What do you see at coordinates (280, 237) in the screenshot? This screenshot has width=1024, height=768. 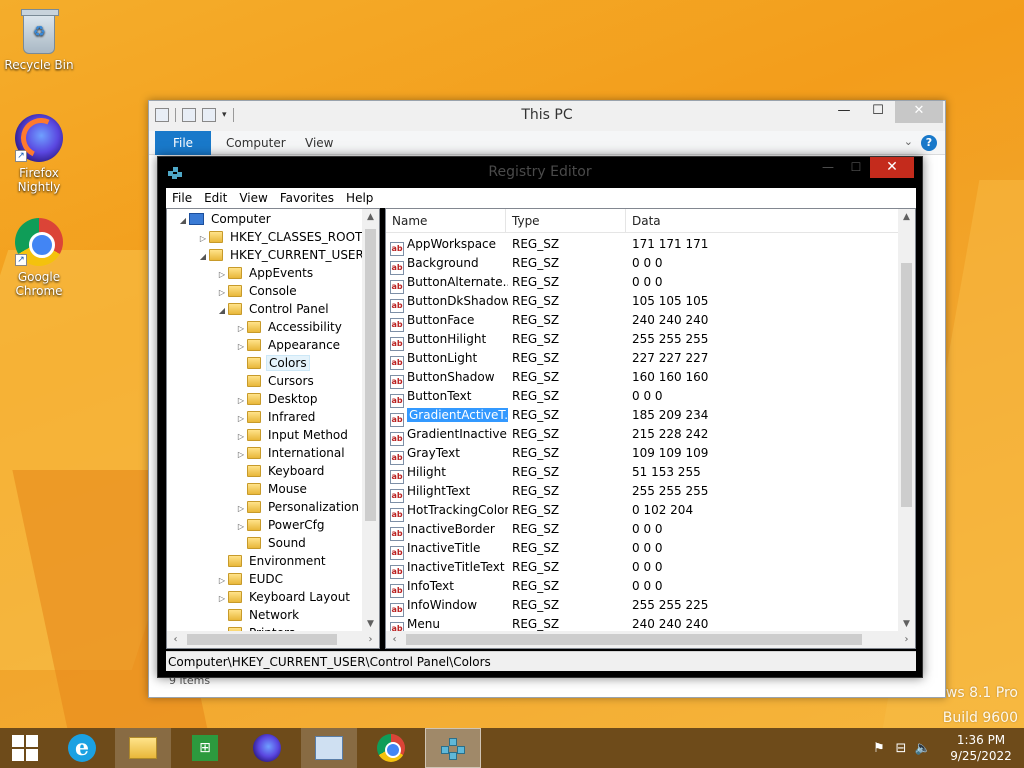 I see `tree-item: ▷ HKEY_CLASSES_ROOT` at bounding box center [280, 237].